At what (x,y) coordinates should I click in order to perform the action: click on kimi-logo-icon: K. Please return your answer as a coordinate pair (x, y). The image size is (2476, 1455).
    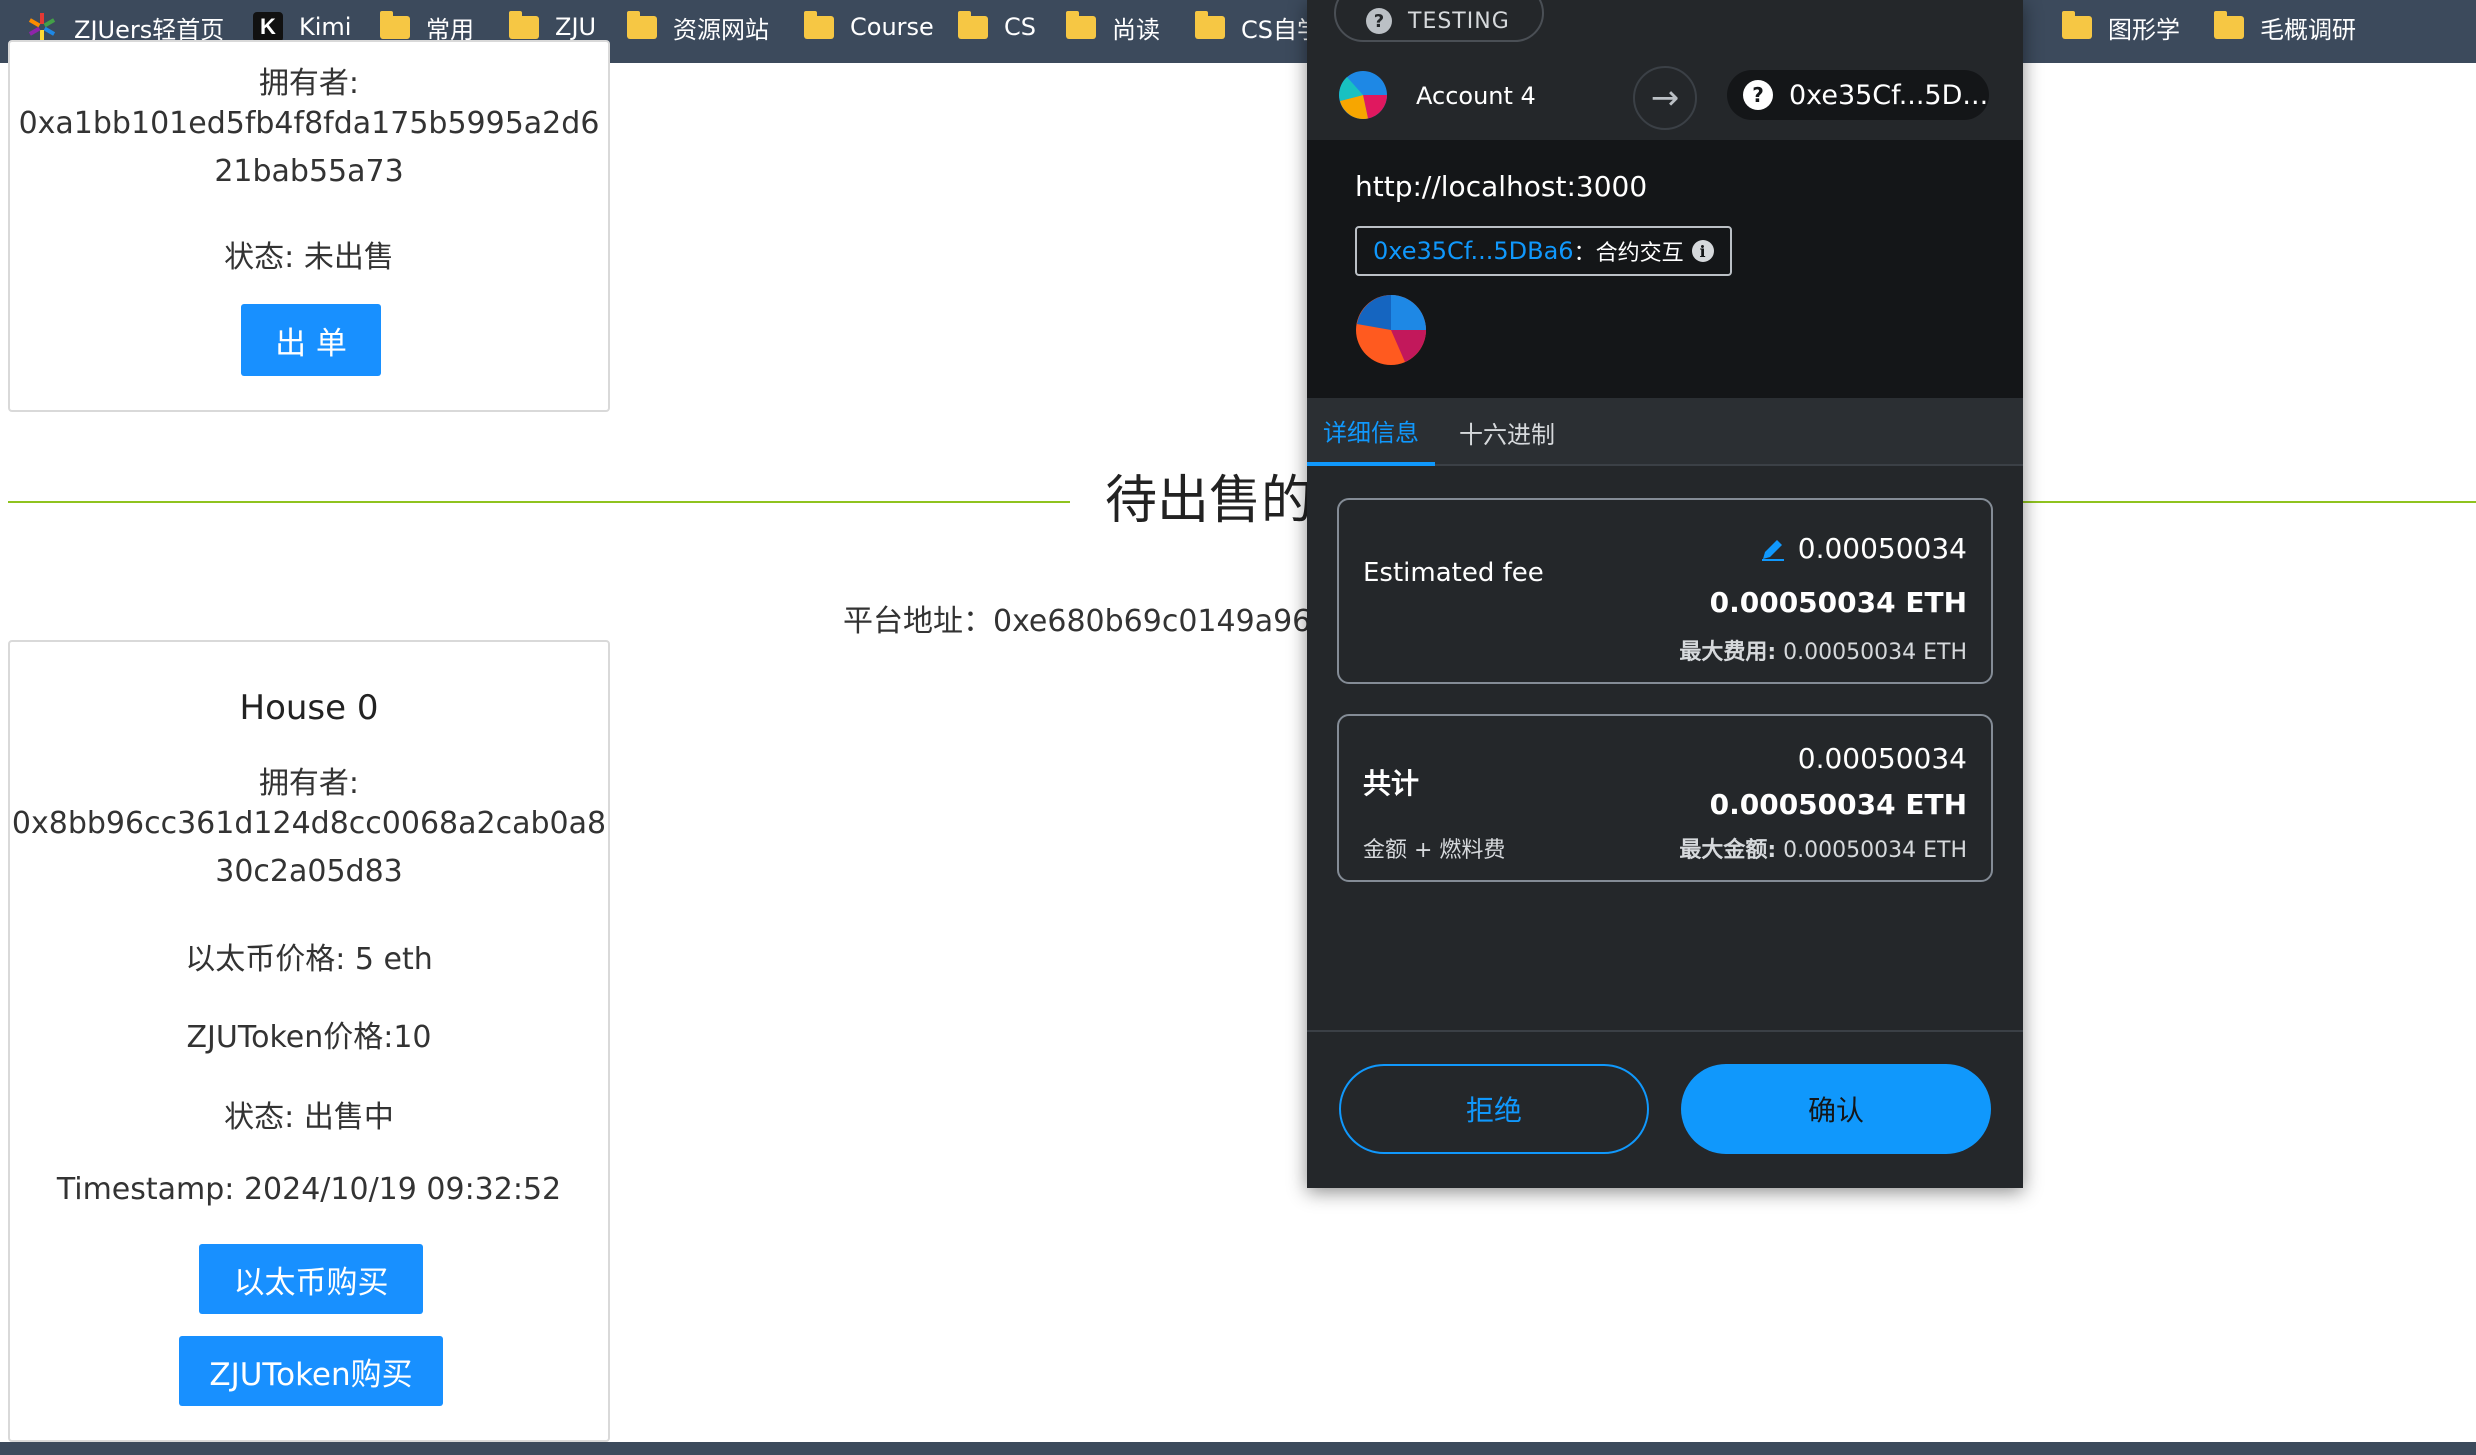
    Looking at the image, I should click on (268, 27).